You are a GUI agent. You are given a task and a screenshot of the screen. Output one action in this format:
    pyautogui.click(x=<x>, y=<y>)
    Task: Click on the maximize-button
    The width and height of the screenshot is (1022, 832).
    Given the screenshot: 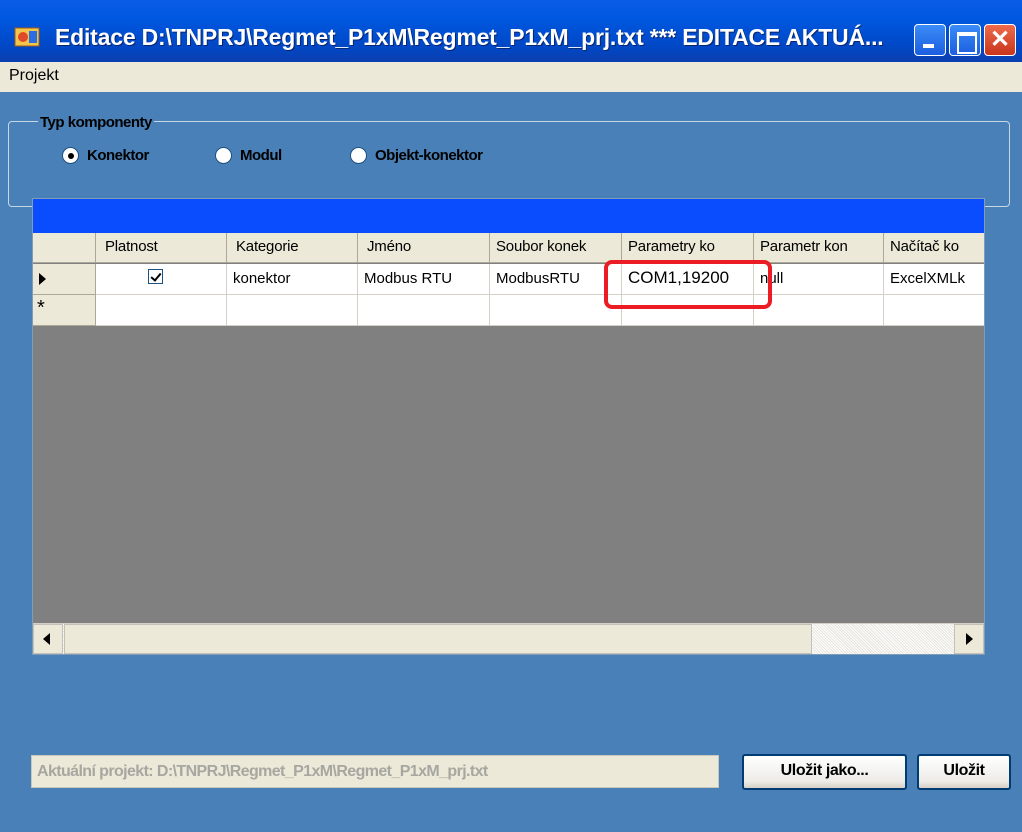 What is the action you would take?
    pyautogui.click(x=965, y=40)
    